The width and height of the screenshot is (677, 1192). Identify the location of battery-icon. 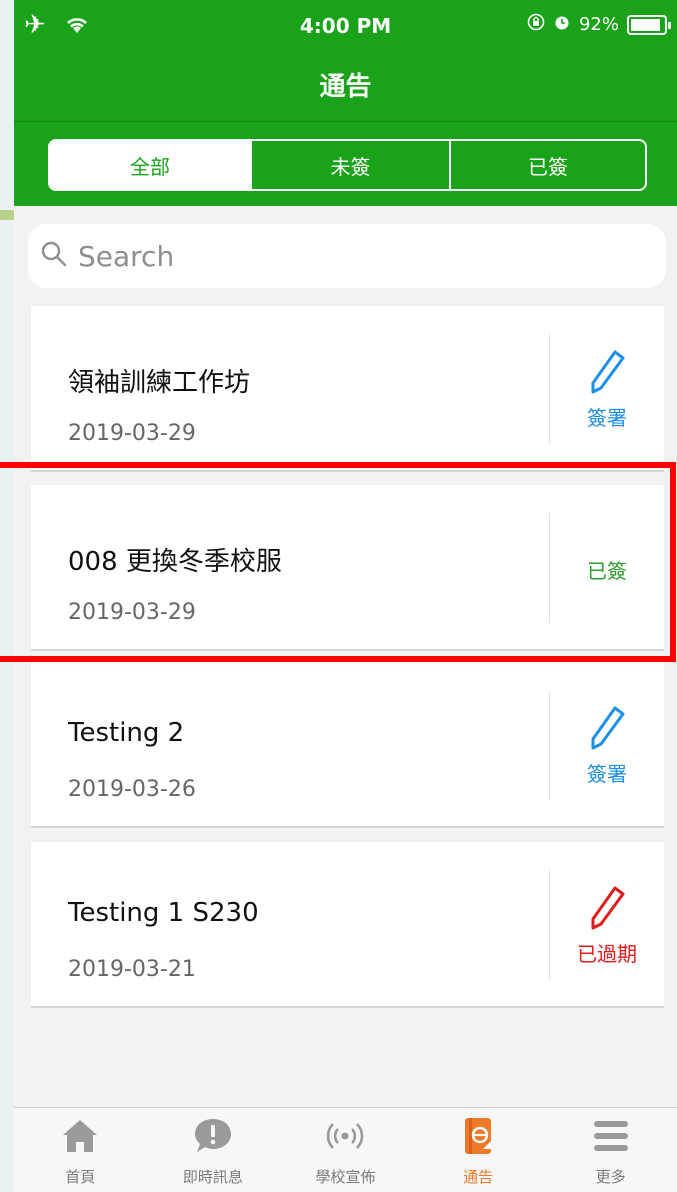
(649, 24).